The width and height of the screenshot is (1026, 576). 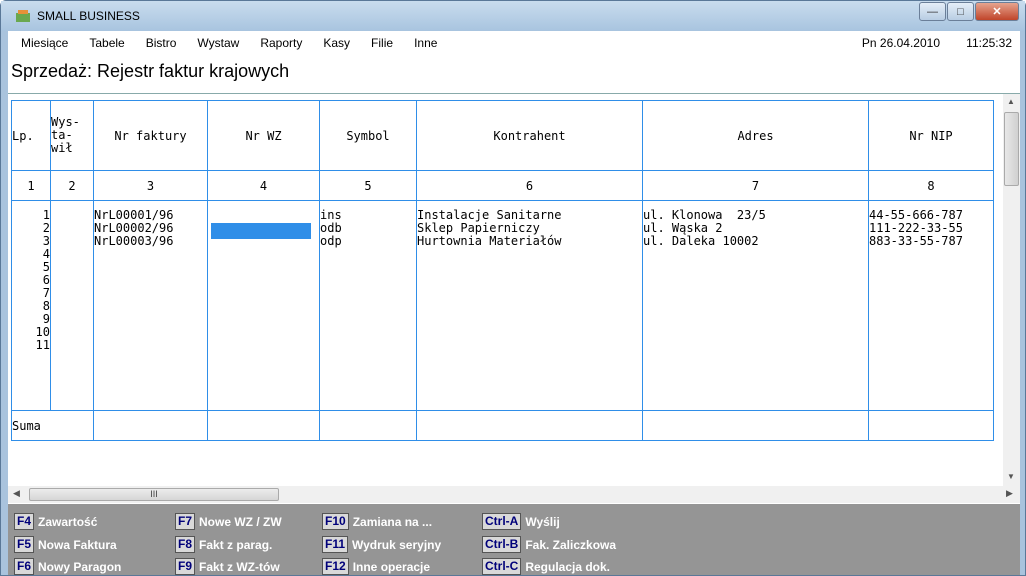 What do you see at coordinates (513, 16) in the screenshot?
I see `title-bar: SMALL BUSINESS — □ ✕` at bounding box center [513, 16].